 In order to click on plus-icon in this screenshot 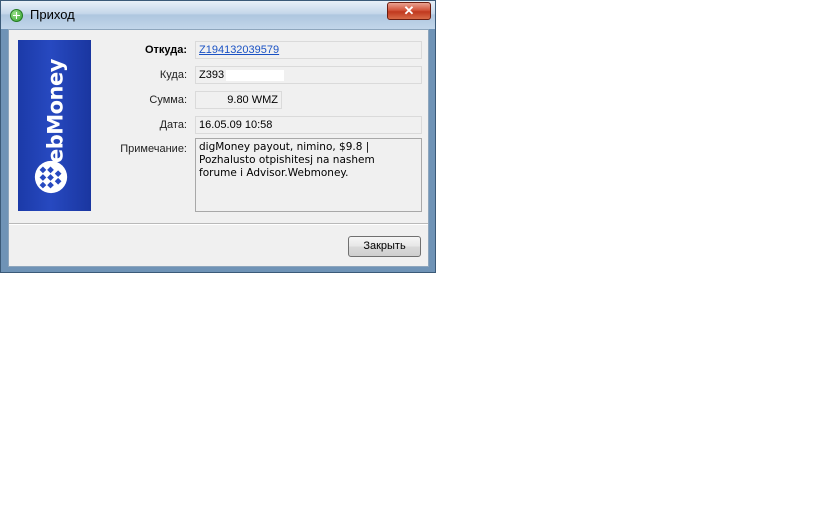, I will do `click(16, 15)`.